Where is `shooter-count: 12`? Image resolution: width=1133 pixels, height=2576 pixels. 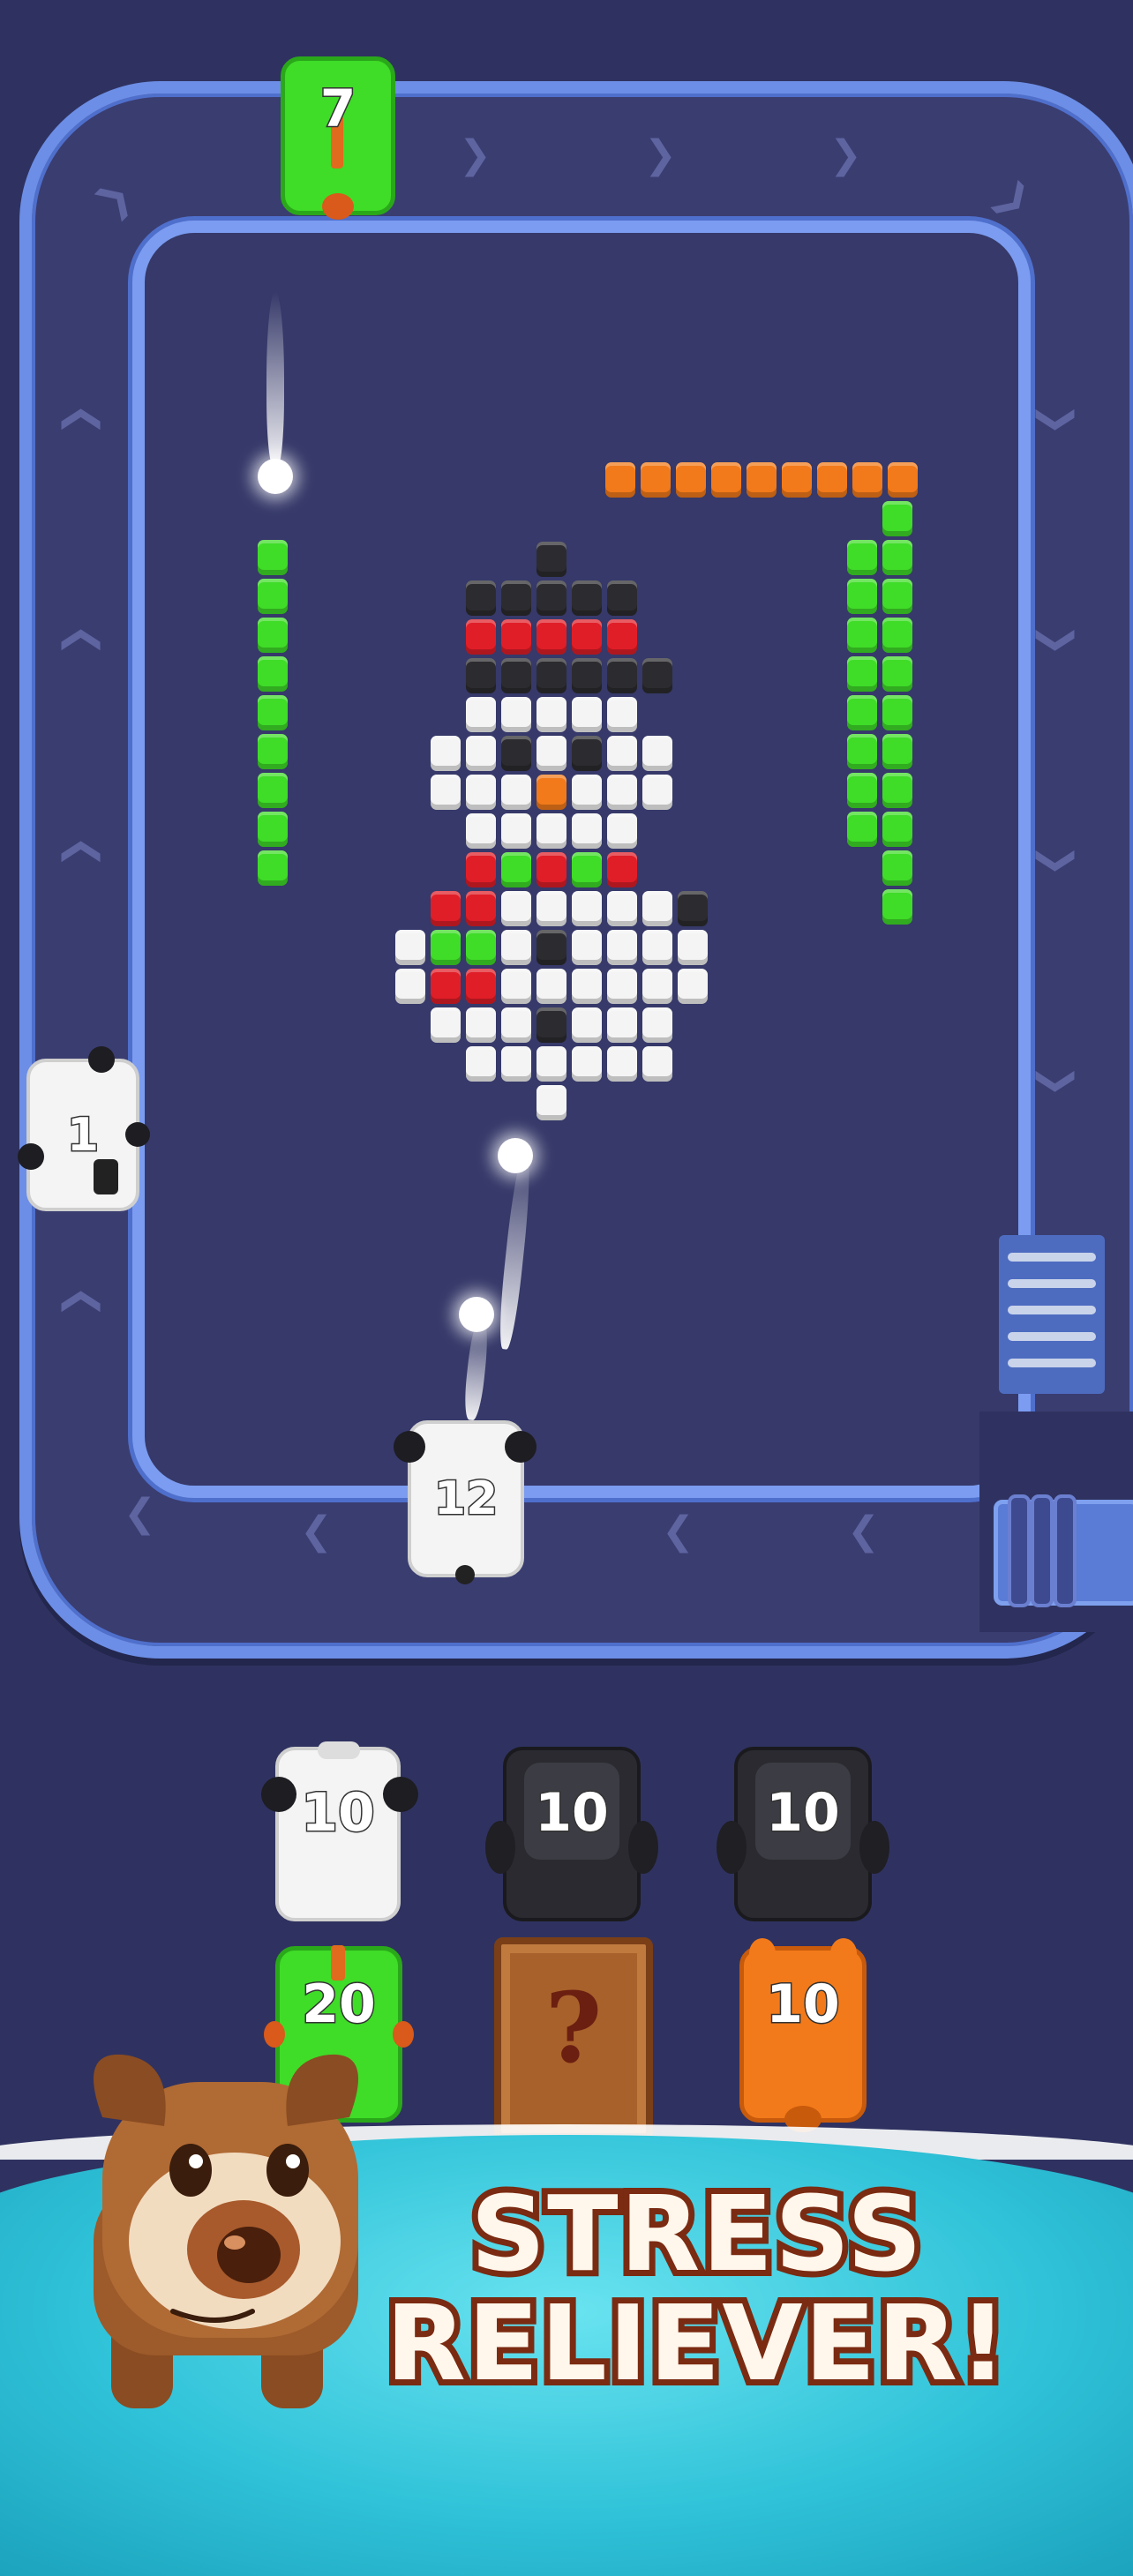 shooter-count: 12 is located at coordinates (466, 1499).